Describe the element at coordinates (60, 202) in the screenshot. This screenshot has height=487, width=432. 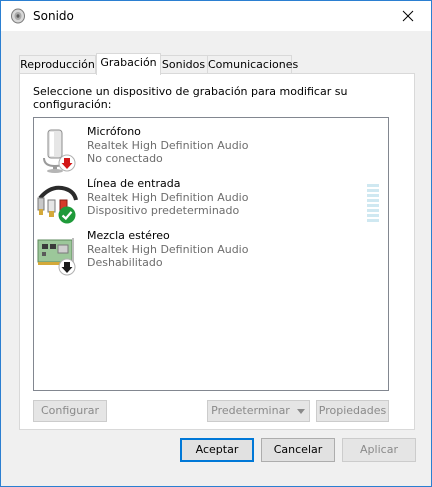
I see `line-in-cable-icon` at that location.